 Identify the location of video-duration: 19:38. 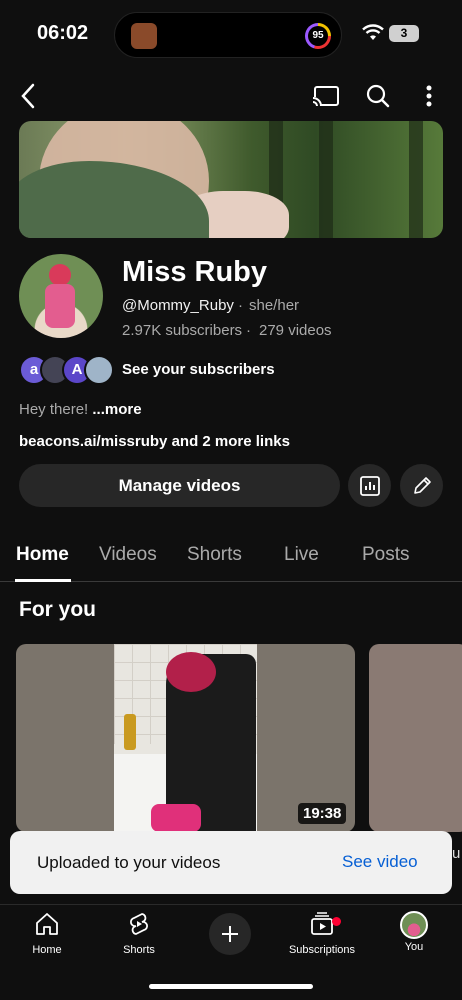
(322, 813).